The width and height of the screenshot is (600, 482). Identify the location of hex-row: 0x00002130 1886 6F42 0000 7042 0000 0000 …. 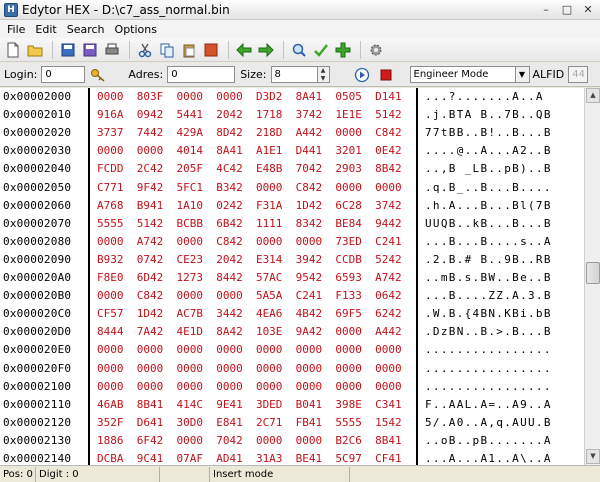
(292, 441).